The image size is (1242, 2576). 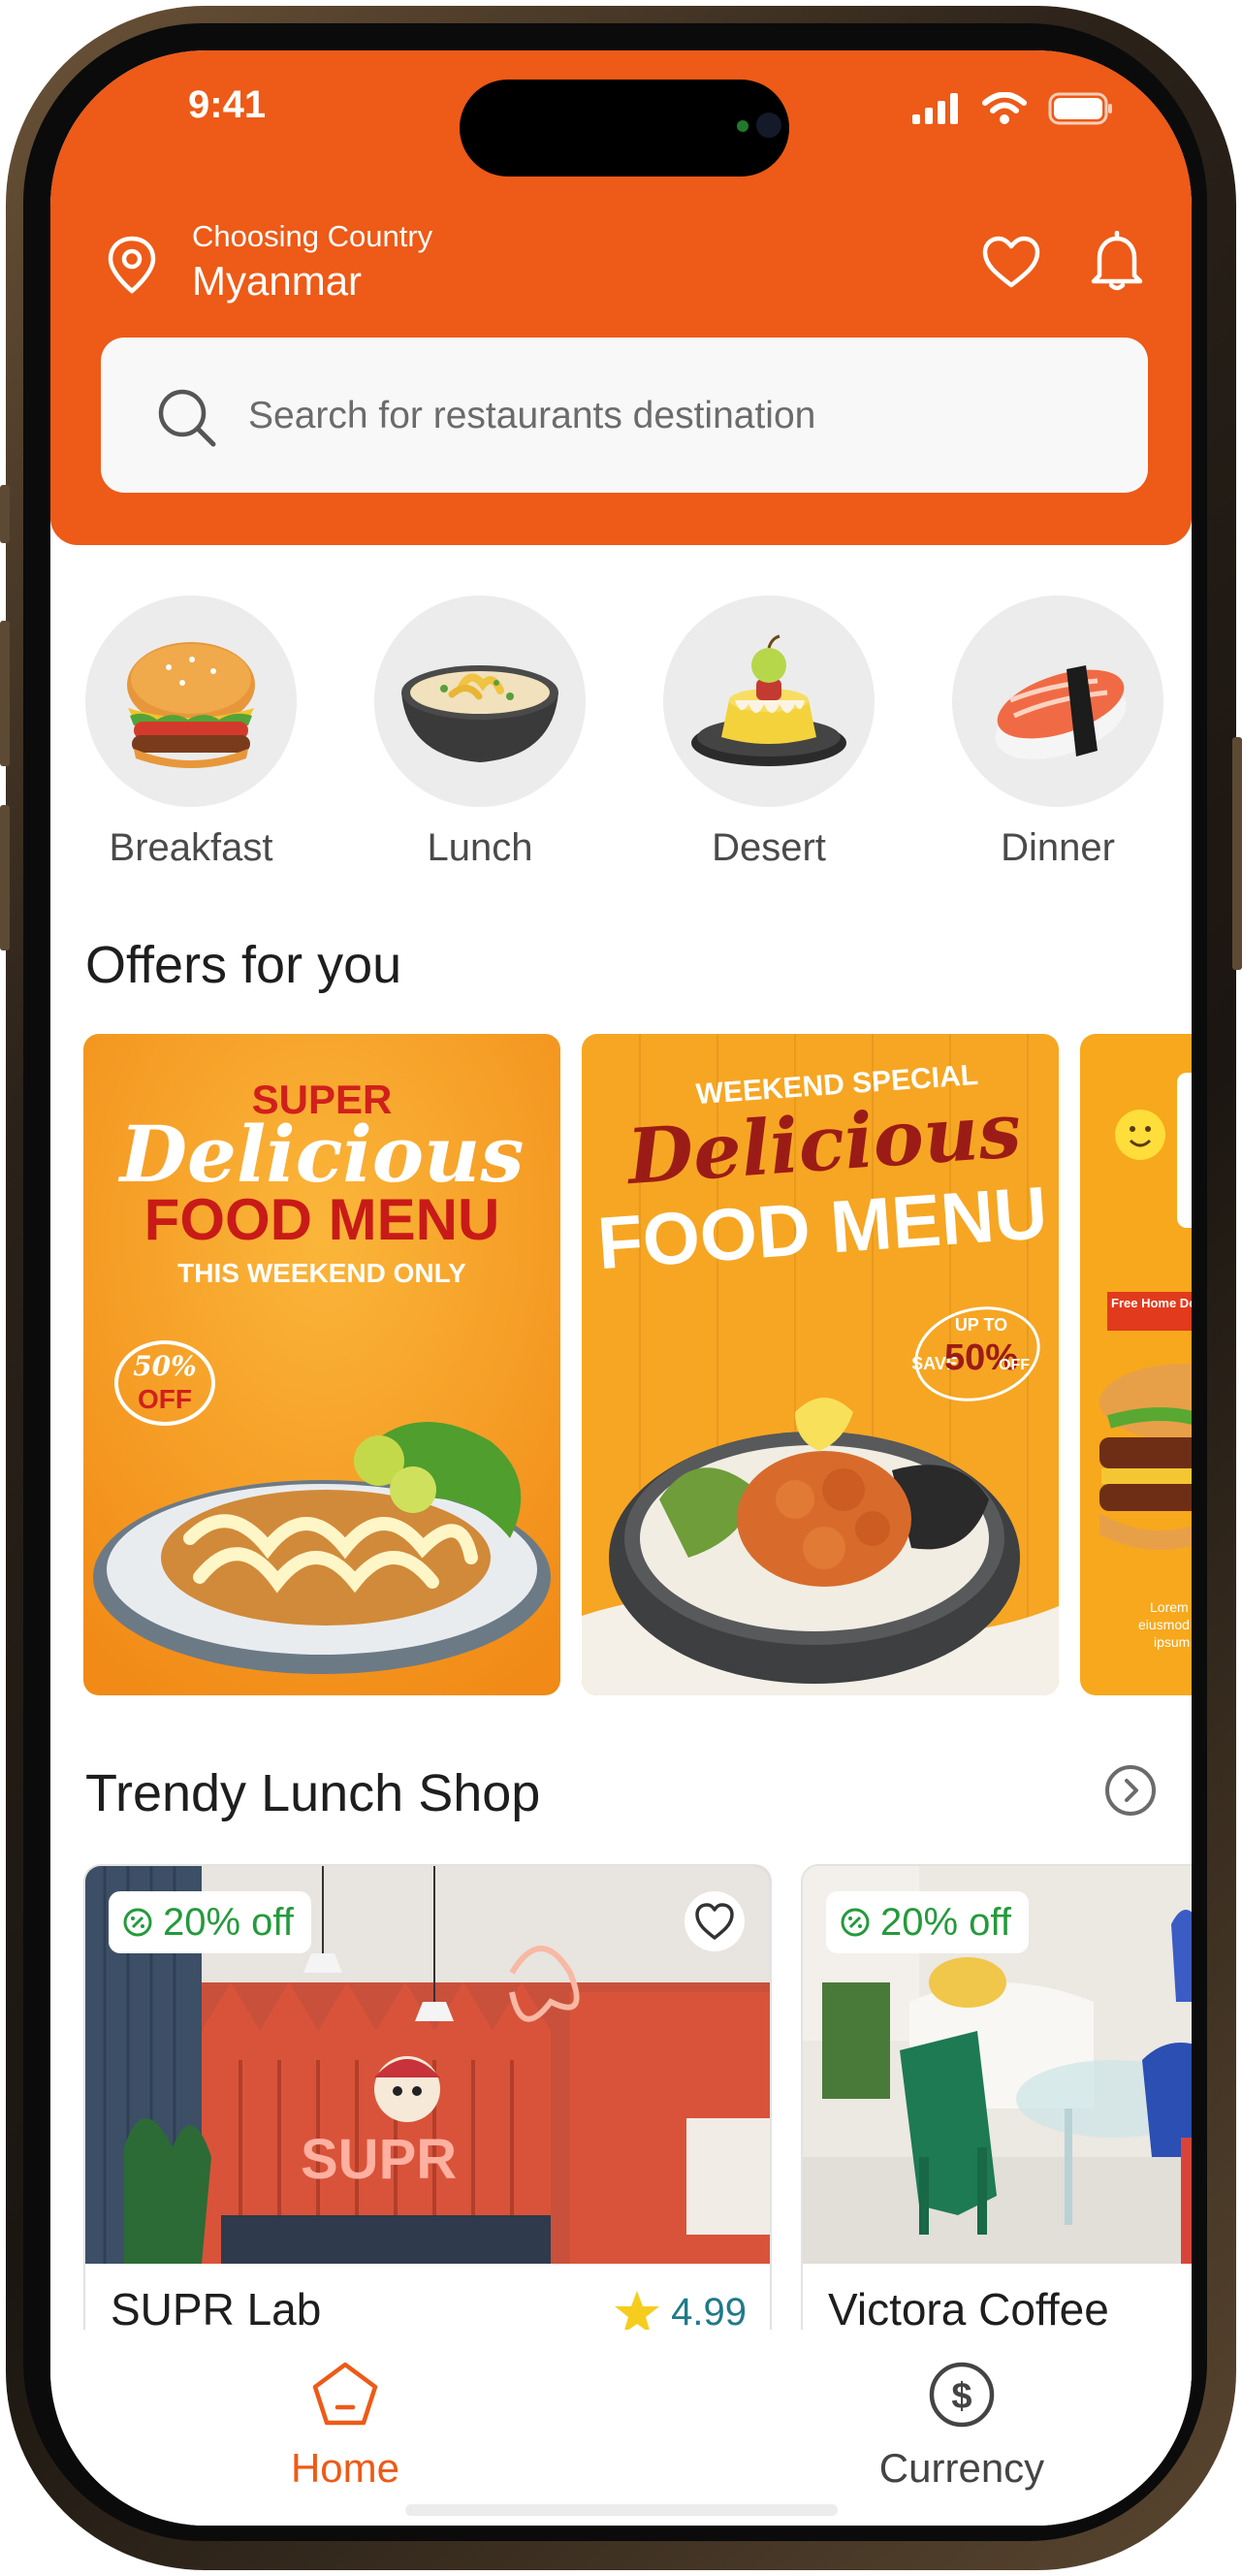 What do you see at coordinates (1061, 712) in the screenshot?
I see `sushi-icon` at bounding box center [1061, 712].